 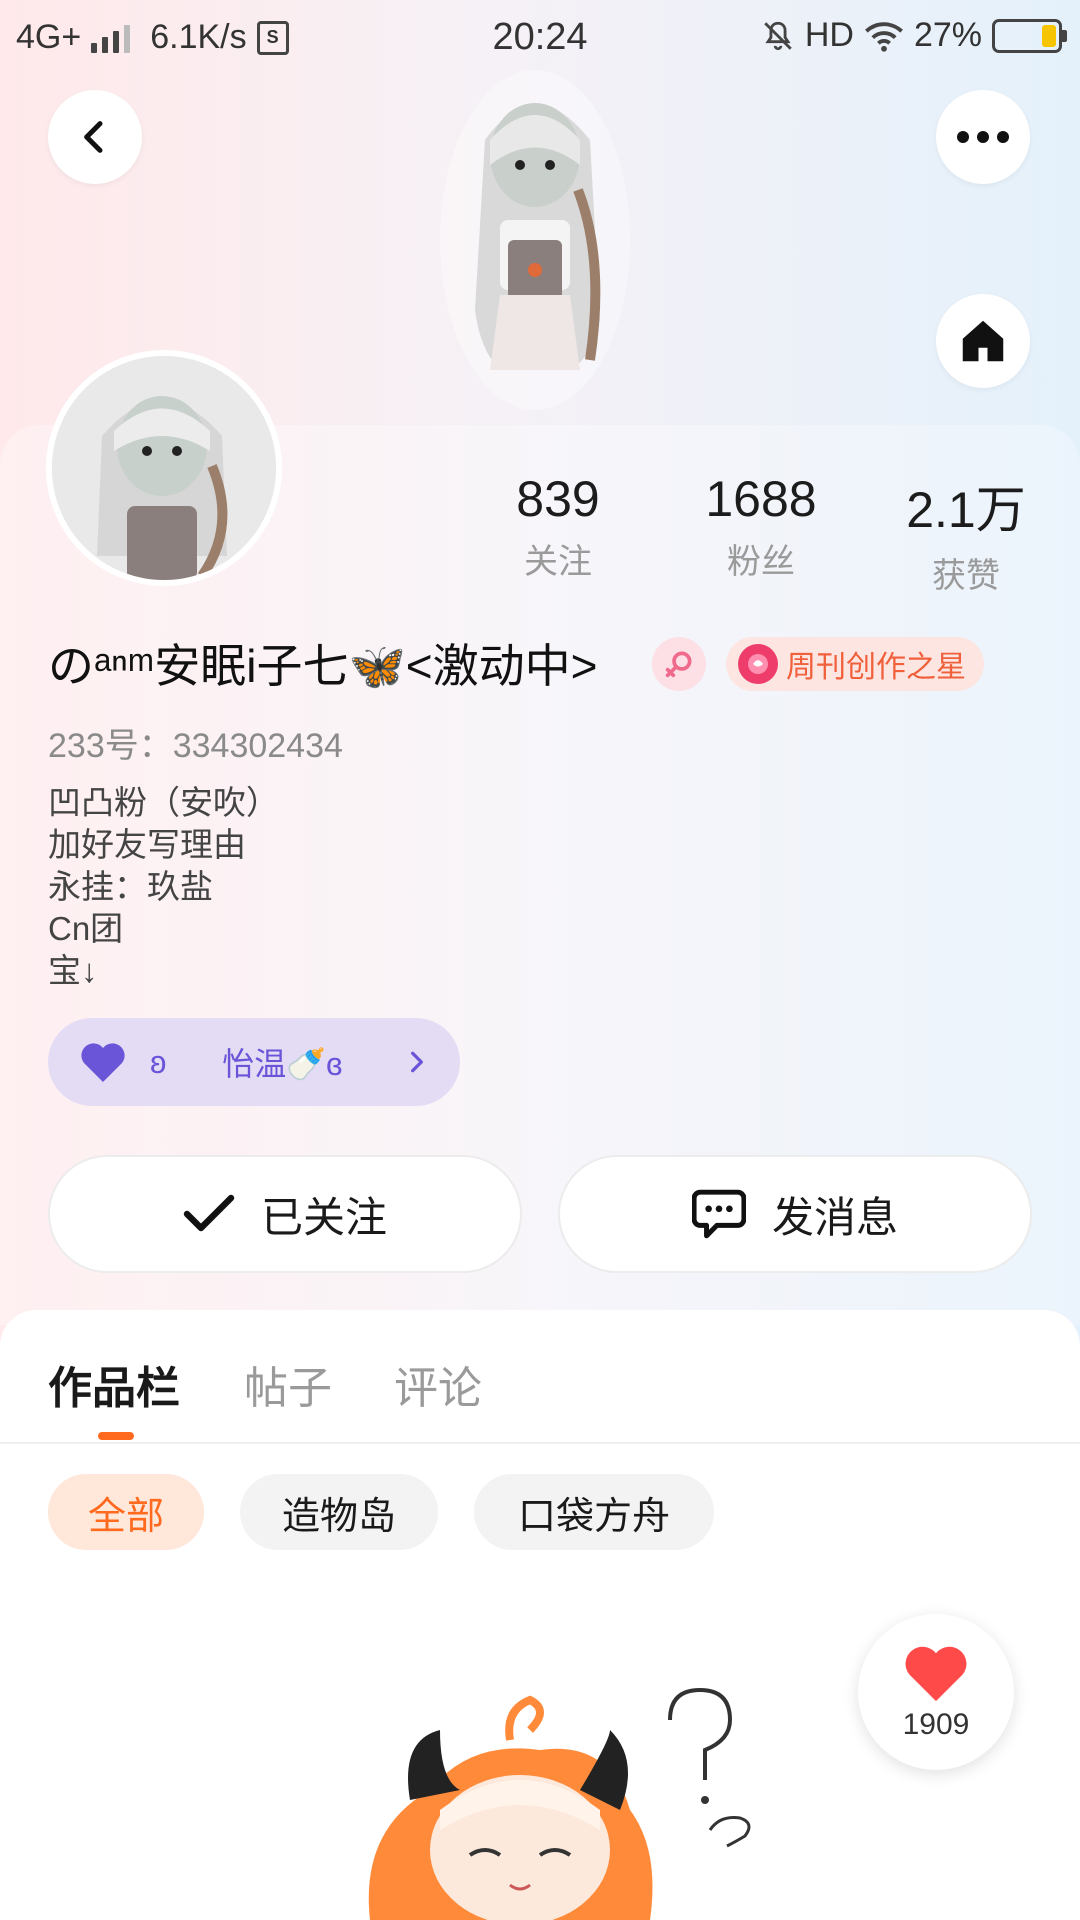 What do you see at coordinates (158, 1061) in the screenshot?
I see `relation-left-text: ʚ` at bounding box center [158, 1061].